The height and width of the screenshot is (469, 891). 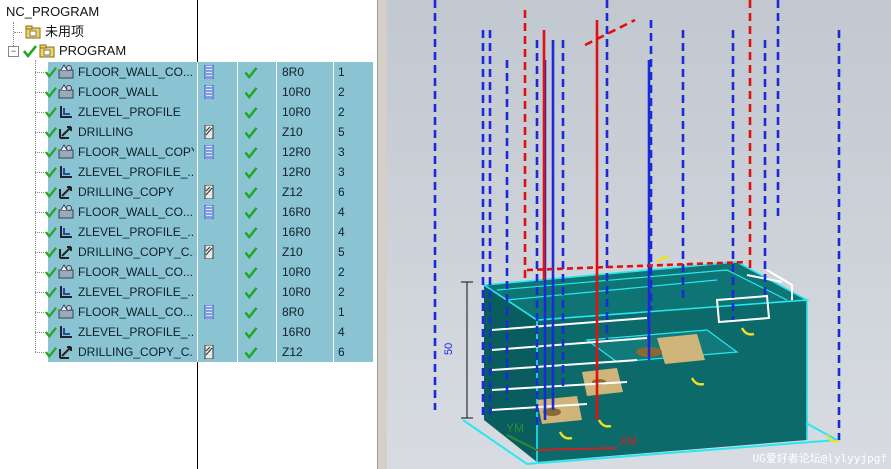 I want to click on tree-node-unused: 未用项, so click(x=49, y=32).